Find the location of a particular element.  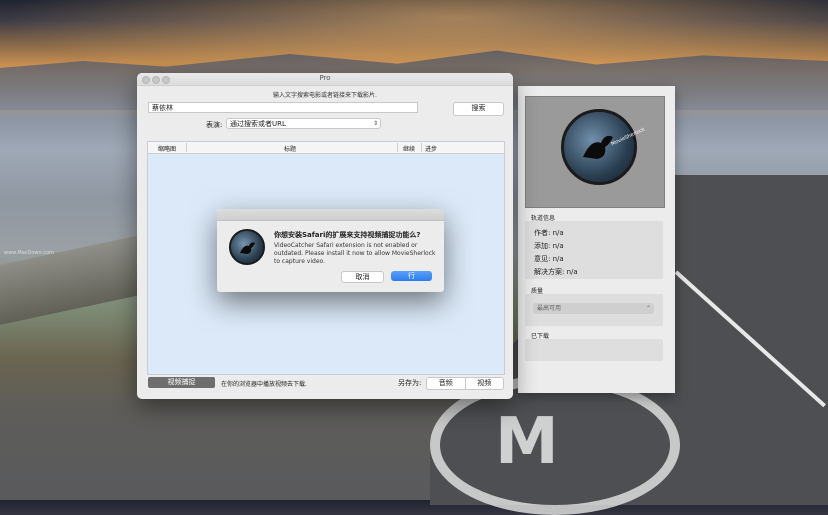

info-author-label: 作者: is located at coordinates (542, 233).